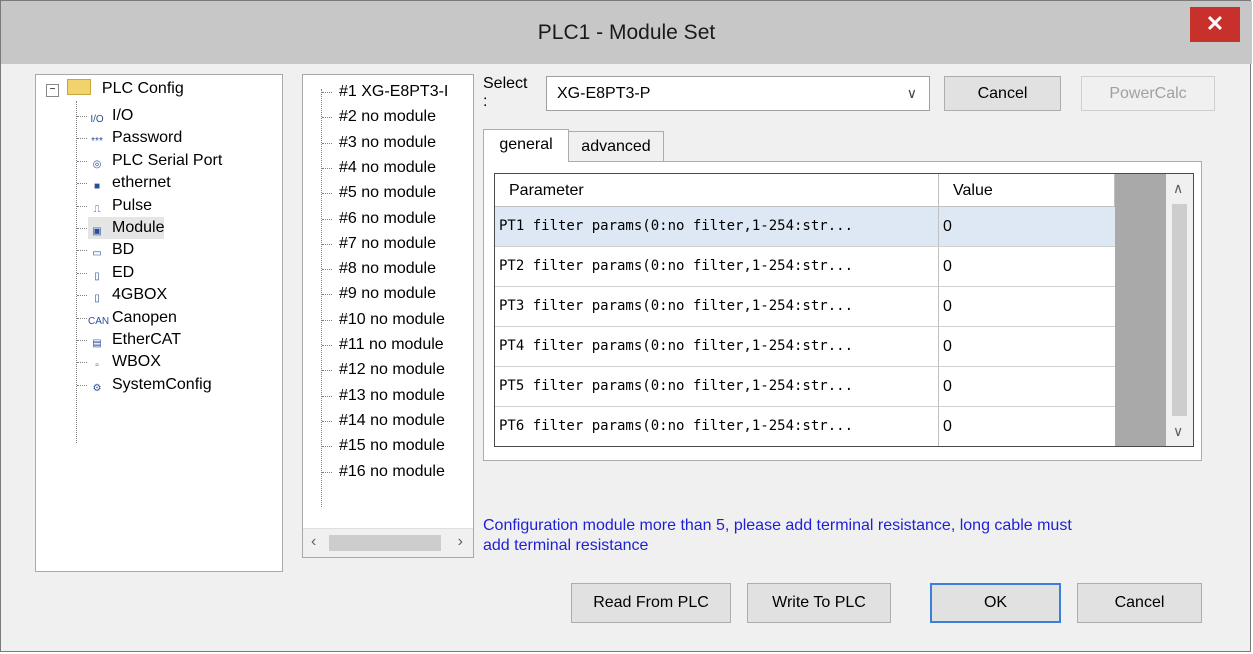  What do you see at coordinates (1027, 190) in the screenshot?
I see `column-header-value: Value` at bounding box center [1027, 190].